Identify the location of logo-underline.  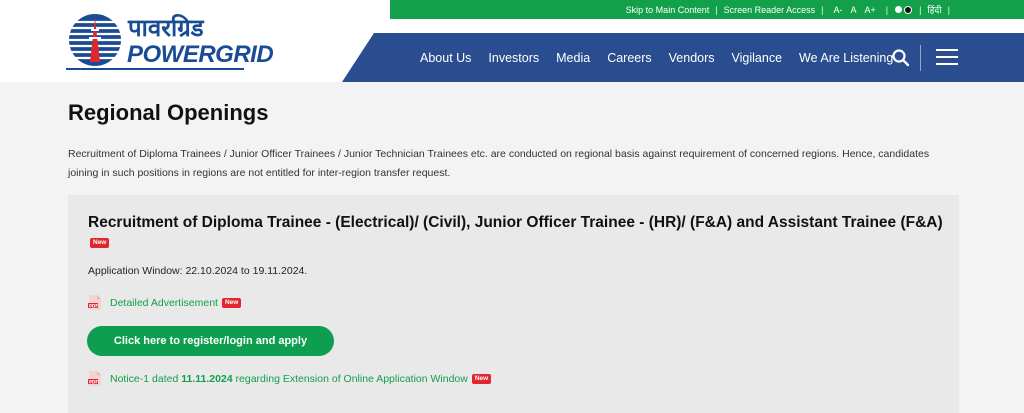
(155, 69).